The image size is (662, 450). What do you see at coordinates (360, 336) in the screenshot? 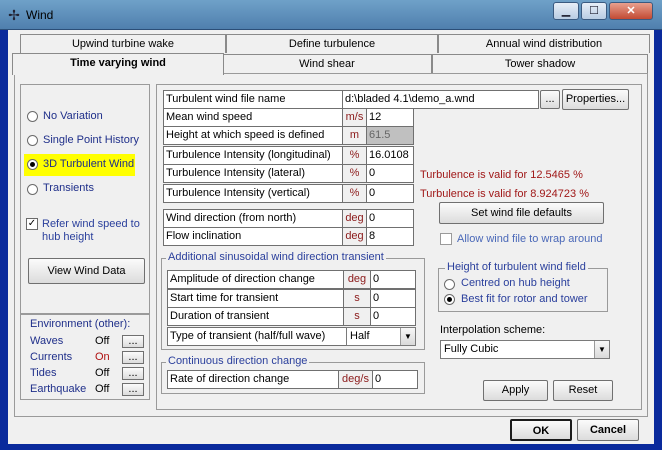
I see `transient-type-value: Half` at bounding box center [360, 336].